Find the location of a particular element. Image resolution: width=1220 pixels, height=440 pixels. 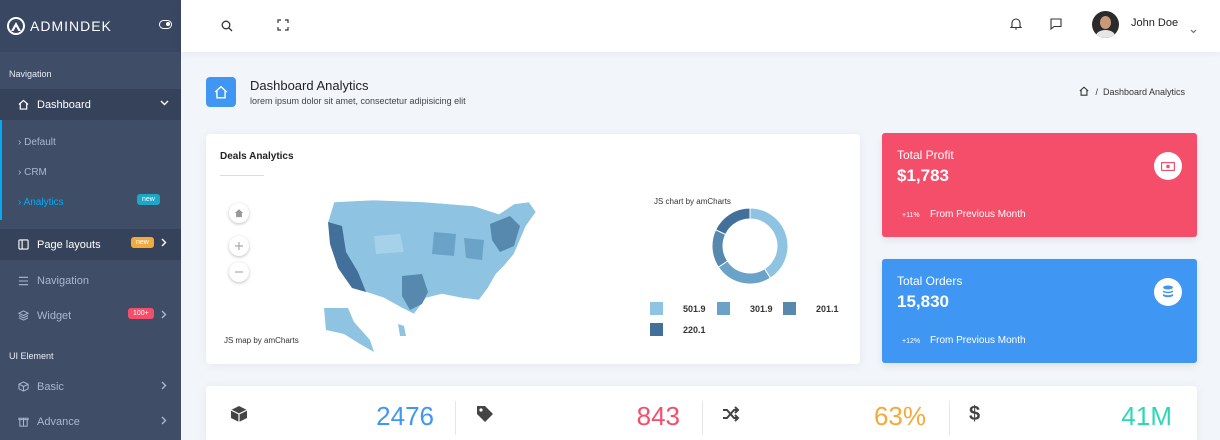

sidebar-item-label: Widget is located at coordinates (54, 316).